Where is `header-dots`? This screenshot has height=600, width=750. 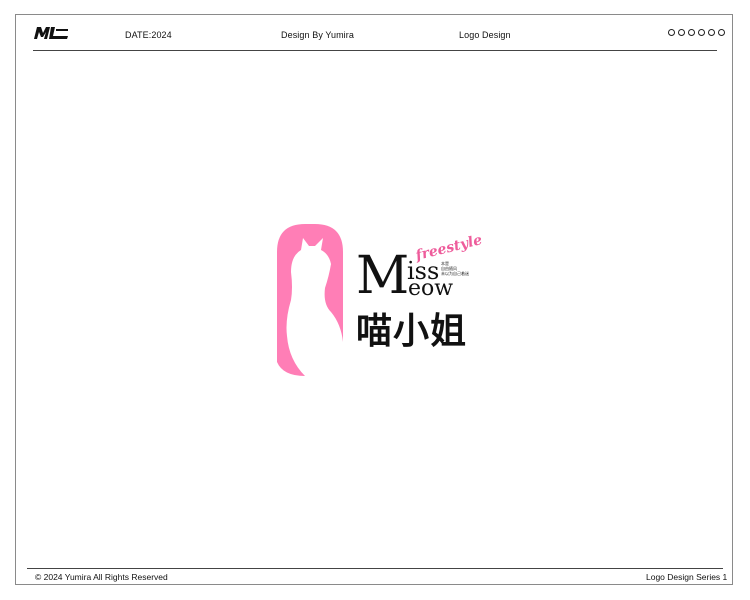
header-dots is located at coordinates (696, 32).